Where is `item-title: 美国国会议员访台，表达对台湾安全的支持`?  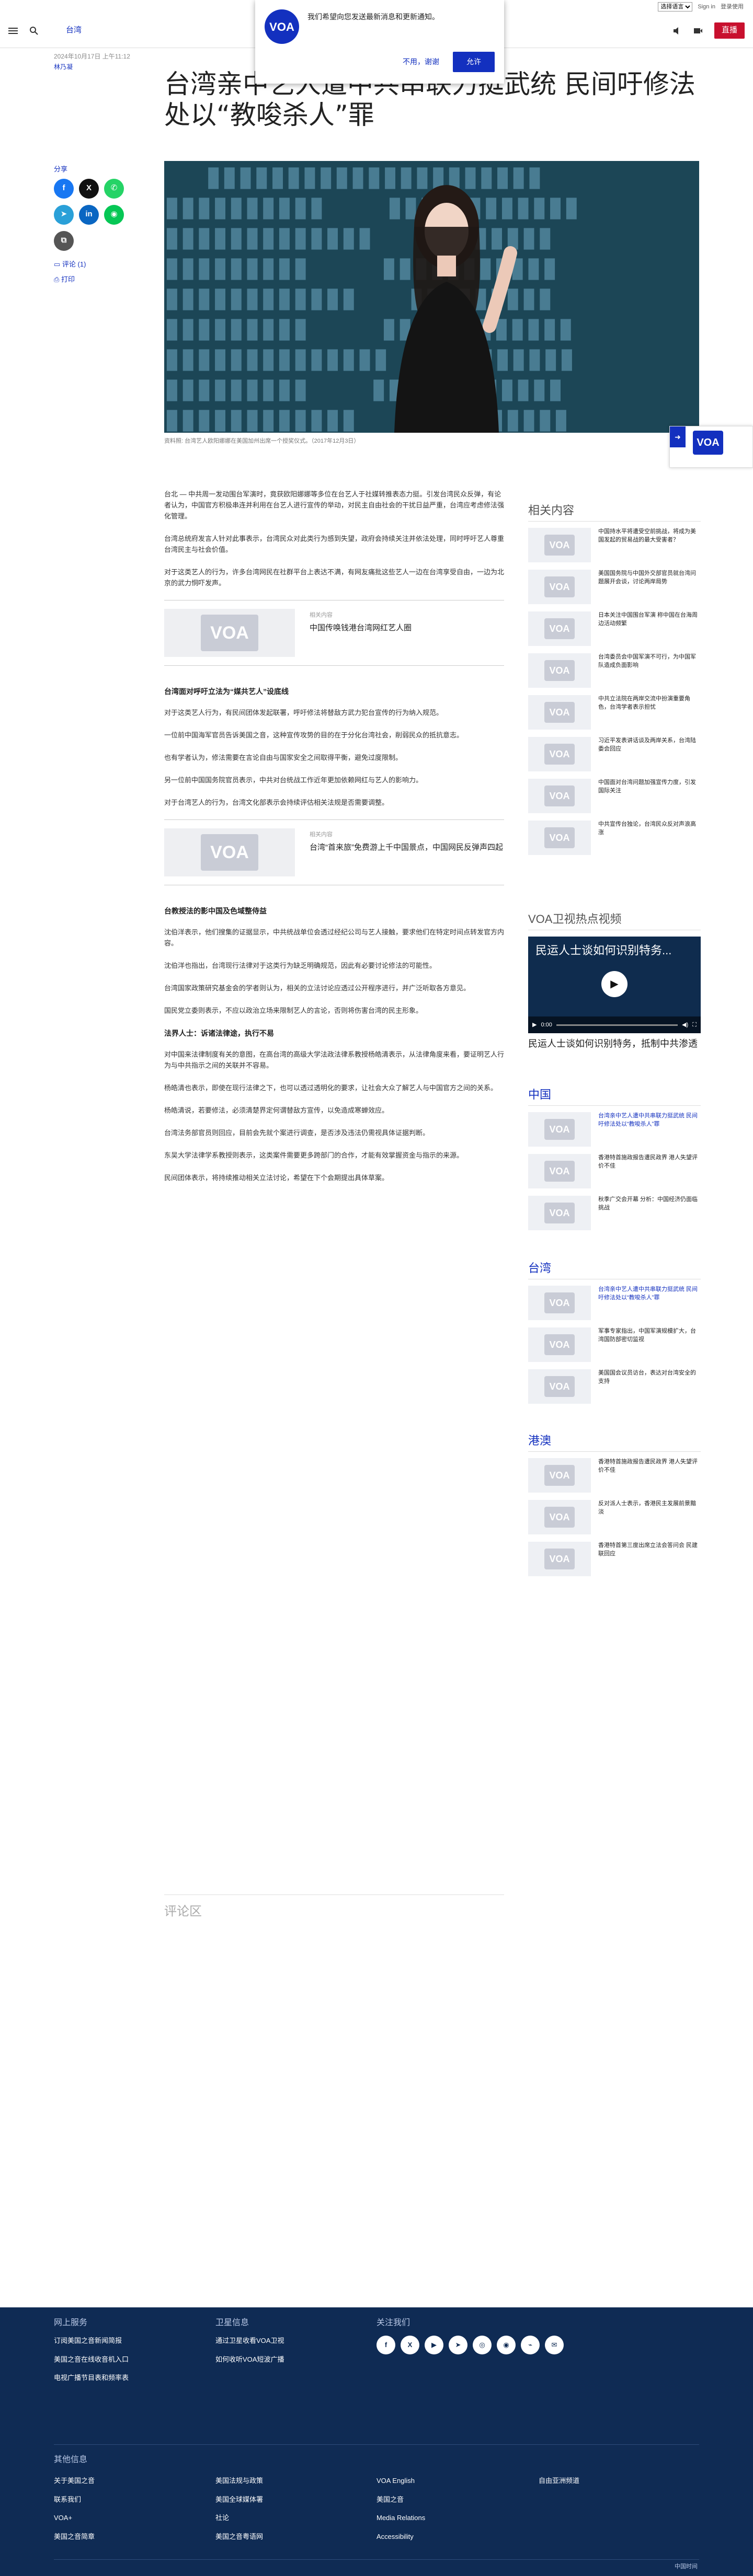 item-title: 美国国会议员访台，表达对台湾安全的支持 is located at coordinates (650, 1377).